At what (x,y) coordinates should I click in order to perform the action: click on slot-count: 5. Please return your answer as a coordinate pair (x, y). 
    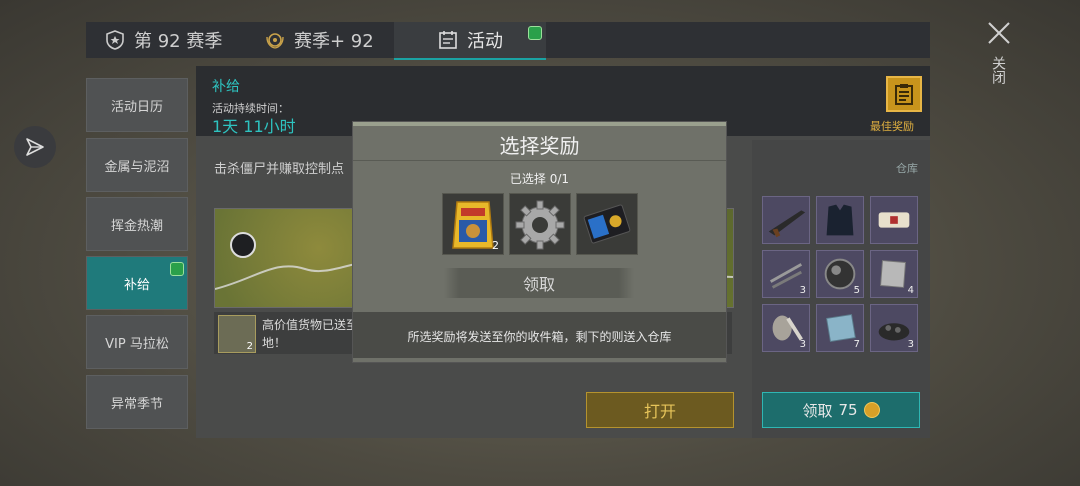
    Looking at the image, I should click on (856, 290).